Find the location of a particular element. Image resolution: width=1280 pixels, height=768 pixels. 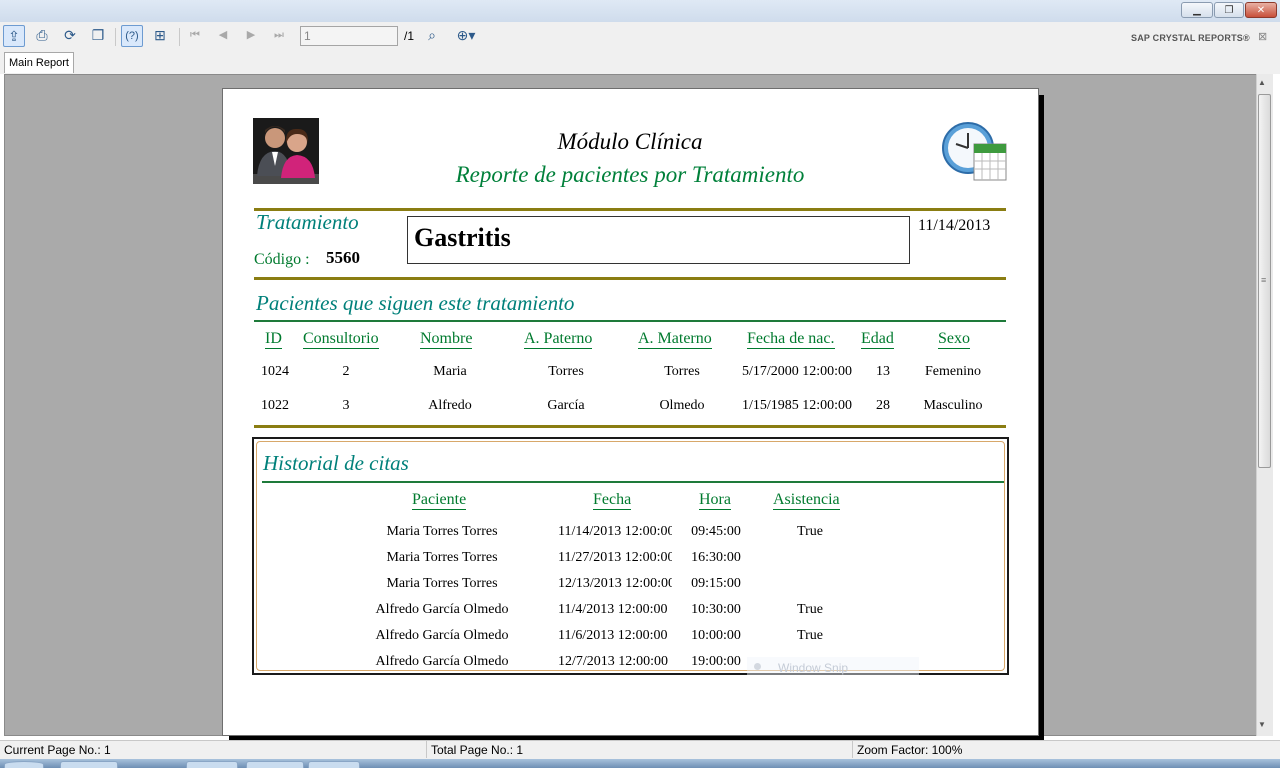

minimize-button: ▁ is located at coordinates (1197, 10).